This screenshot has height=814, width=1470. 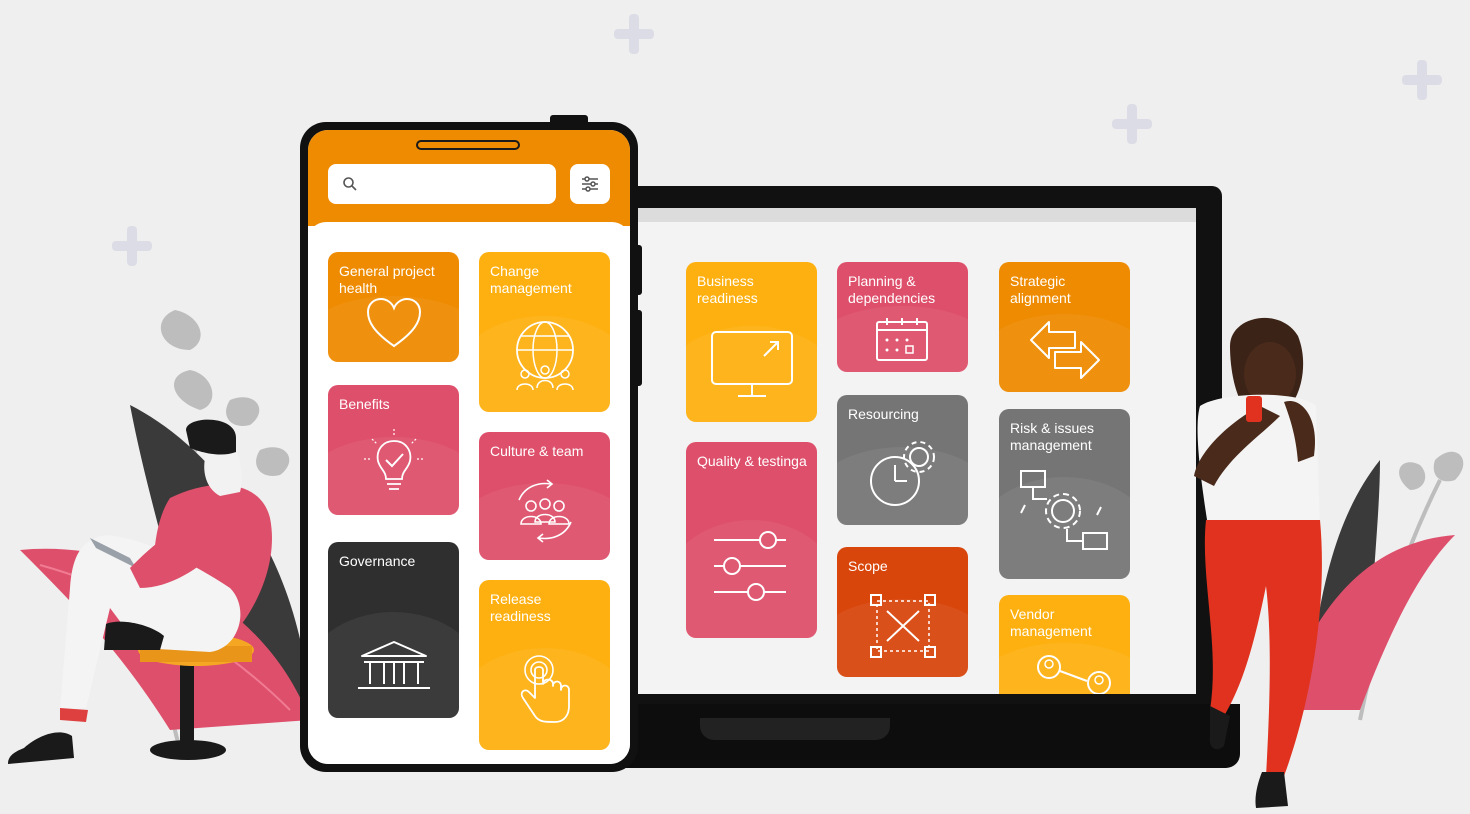 What do you see at coordinates (469, 493) in the screenshot?
I see `phone-tile-grid: General project health Change management` at bounding box center [469, 493].